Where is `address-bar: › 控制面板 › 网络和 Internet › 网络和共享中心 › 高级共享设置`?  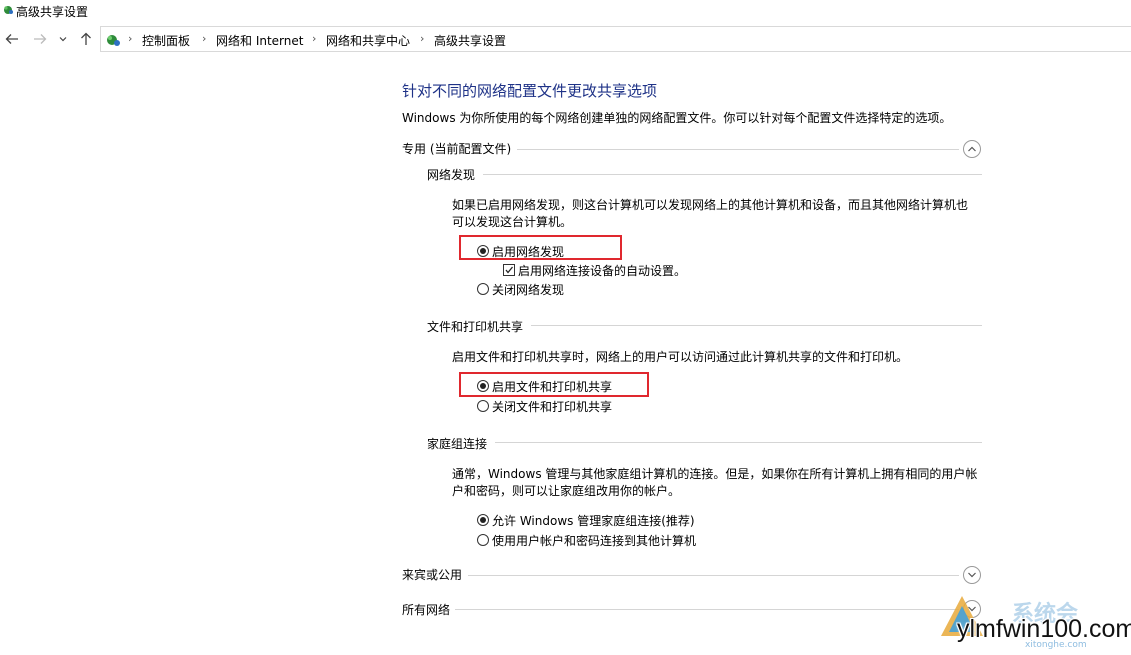
address-bar: › 控制面板 › 网络和 Internet › 网络和共享中心 › 高级共享设置 is located at coordinates (615, 39).